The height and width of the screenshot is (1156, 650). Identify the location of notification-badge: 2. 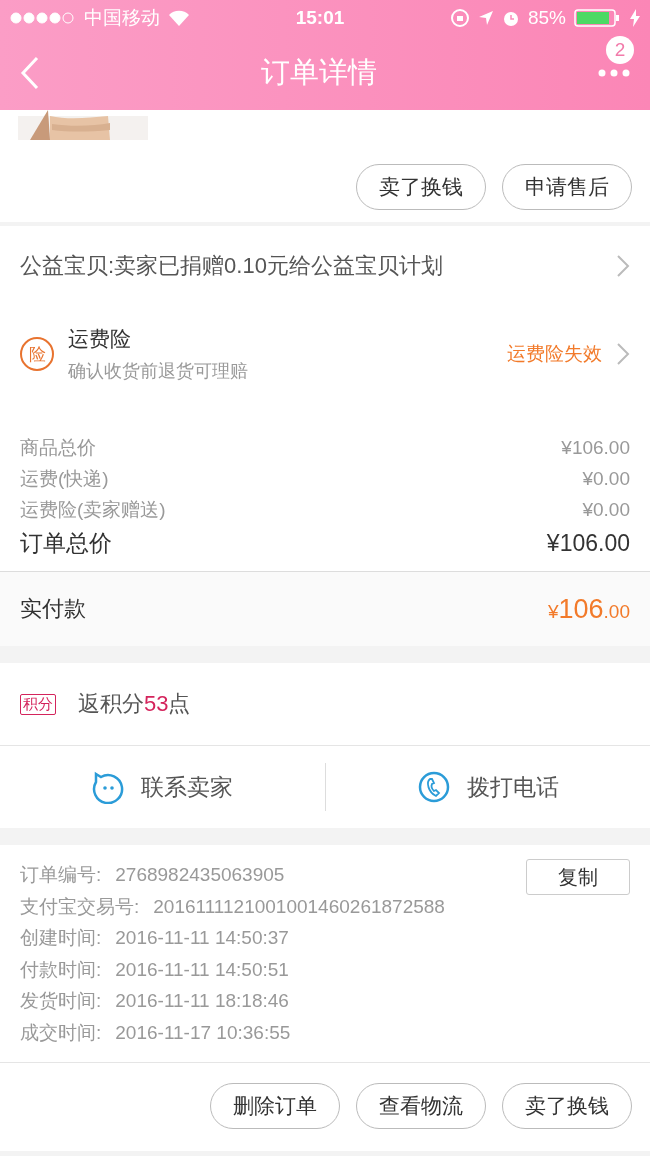
(620, 50).